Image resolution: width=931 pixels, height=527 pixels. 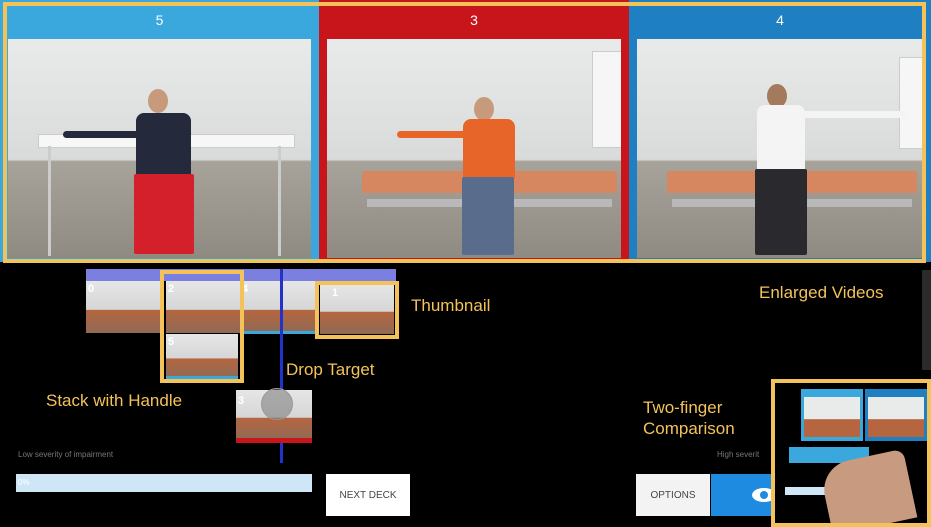 What do you see at coordinates (896, 415) in the screenshot?
I see `inset-video-right` at bounding box center [896, 415].